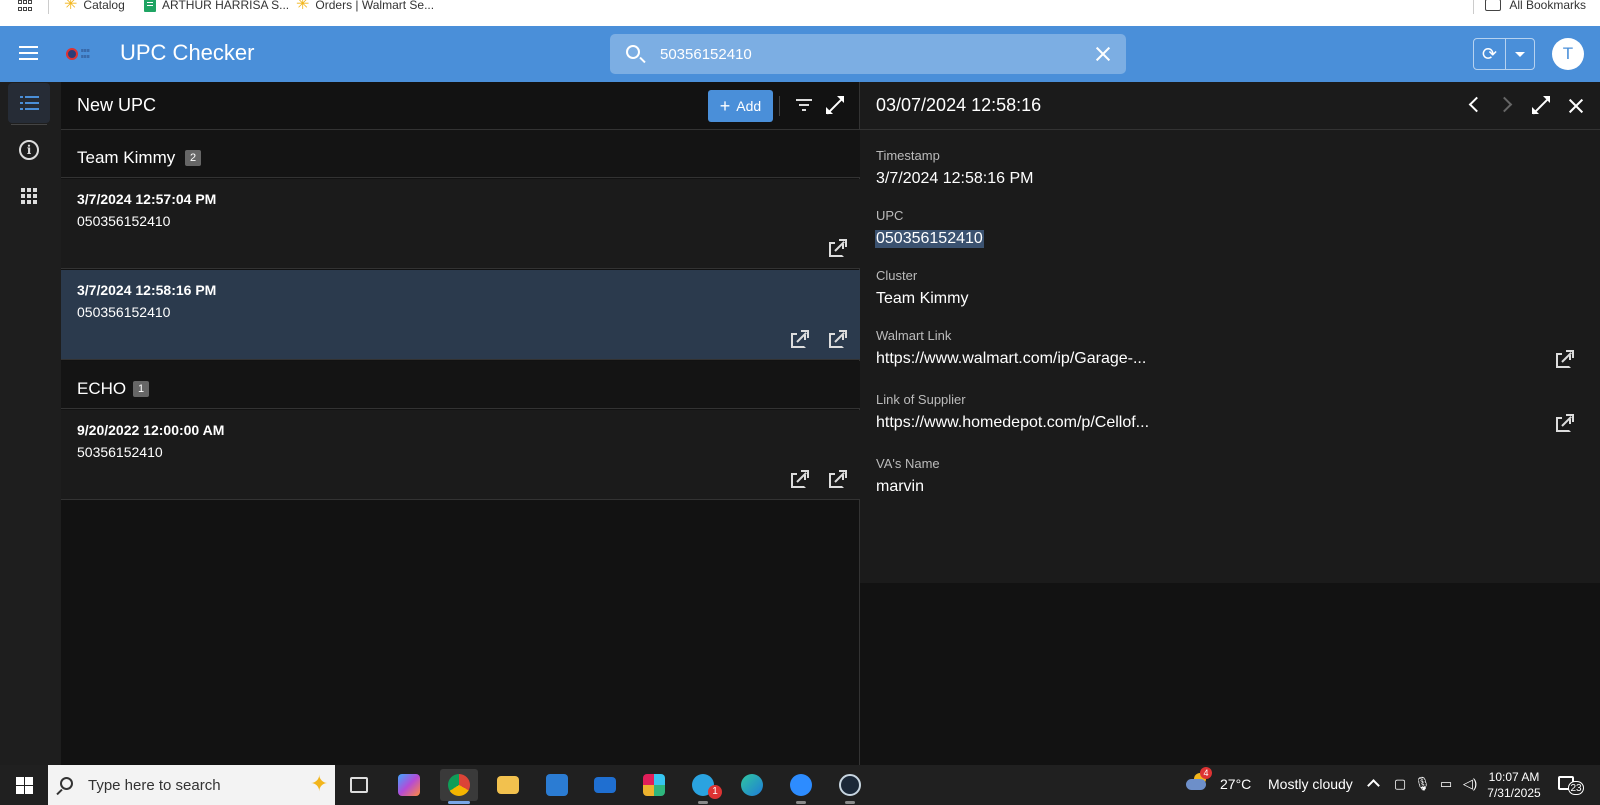 The width and height of the screenshot is (1600, 805). I want to click on row-date: 3/7/2024 12:57:04 PM, so click(147, 199).